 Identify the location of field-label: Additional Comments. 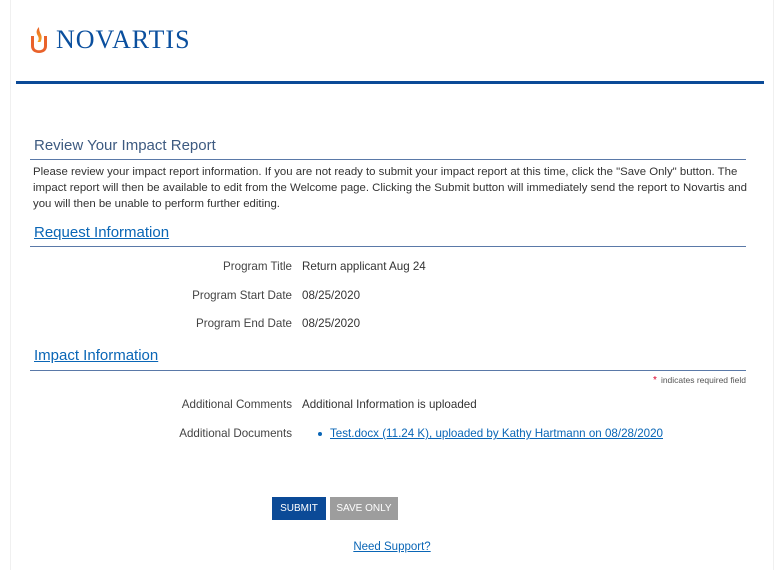
(236, 404).